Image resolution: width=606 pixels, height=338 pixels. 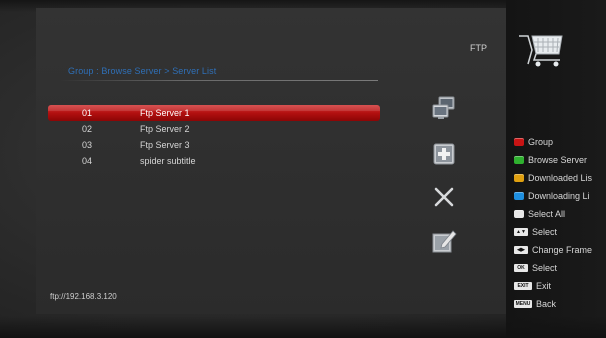 I want to click on item-number: 01, so click(x=87, y=113).